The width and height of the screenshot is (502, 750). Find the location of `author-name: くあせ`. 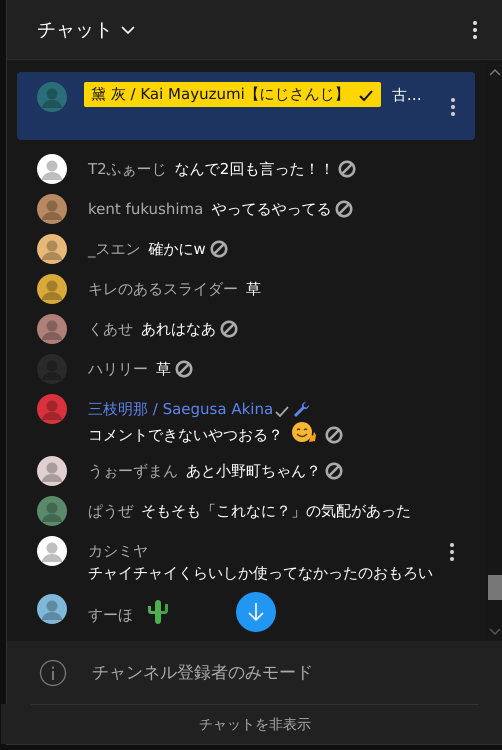

author-name: くあせ is located at coordinates (110, 329).